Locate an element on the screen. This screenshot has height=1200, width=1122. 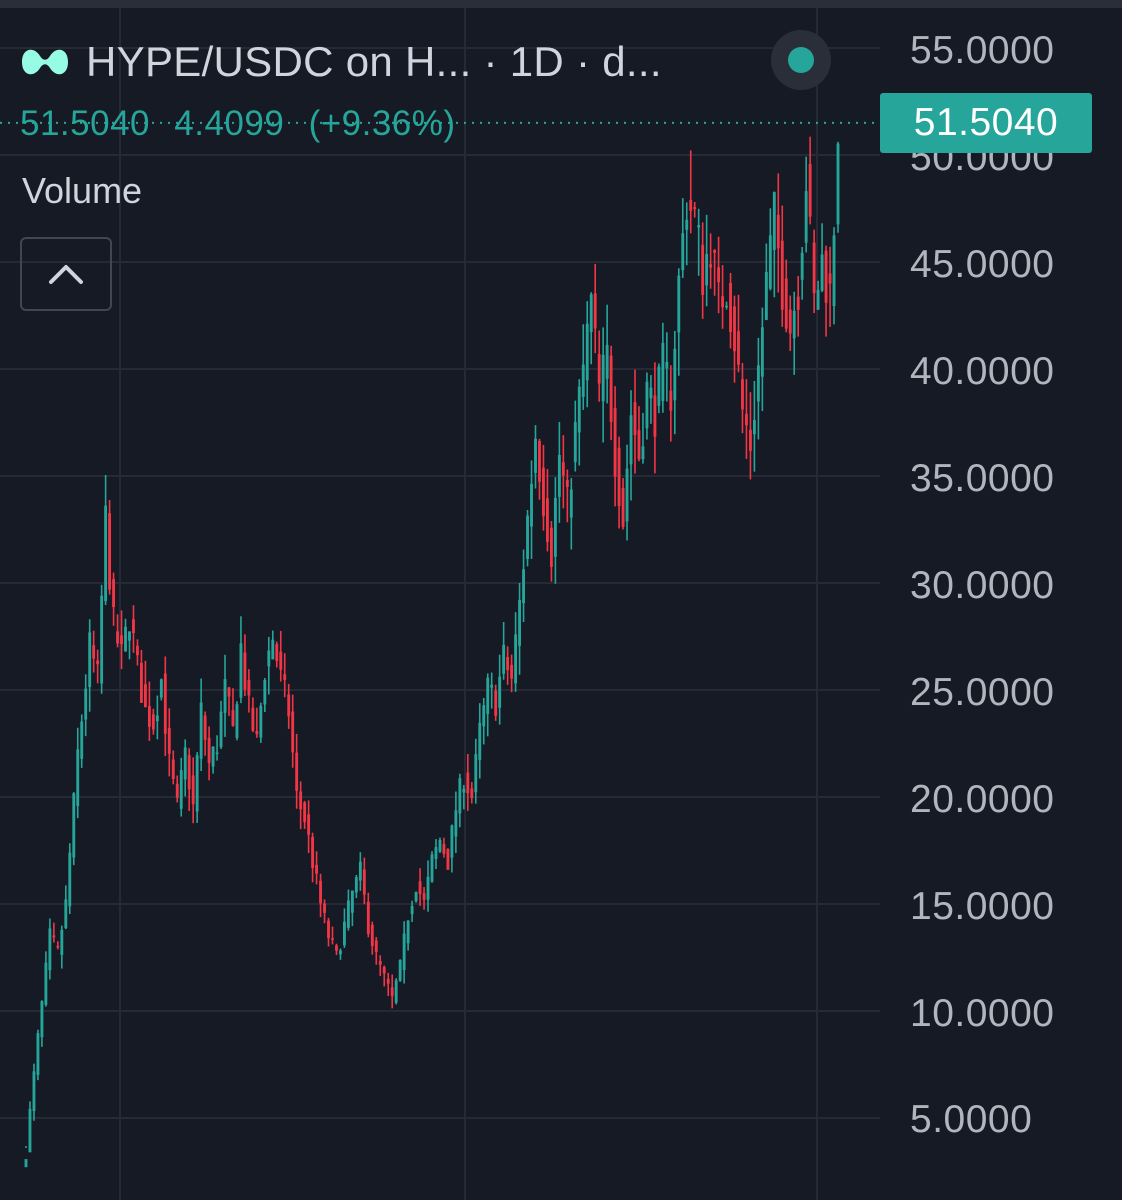
volume-indicator-label: Volume is located at coordinates (82, 191).